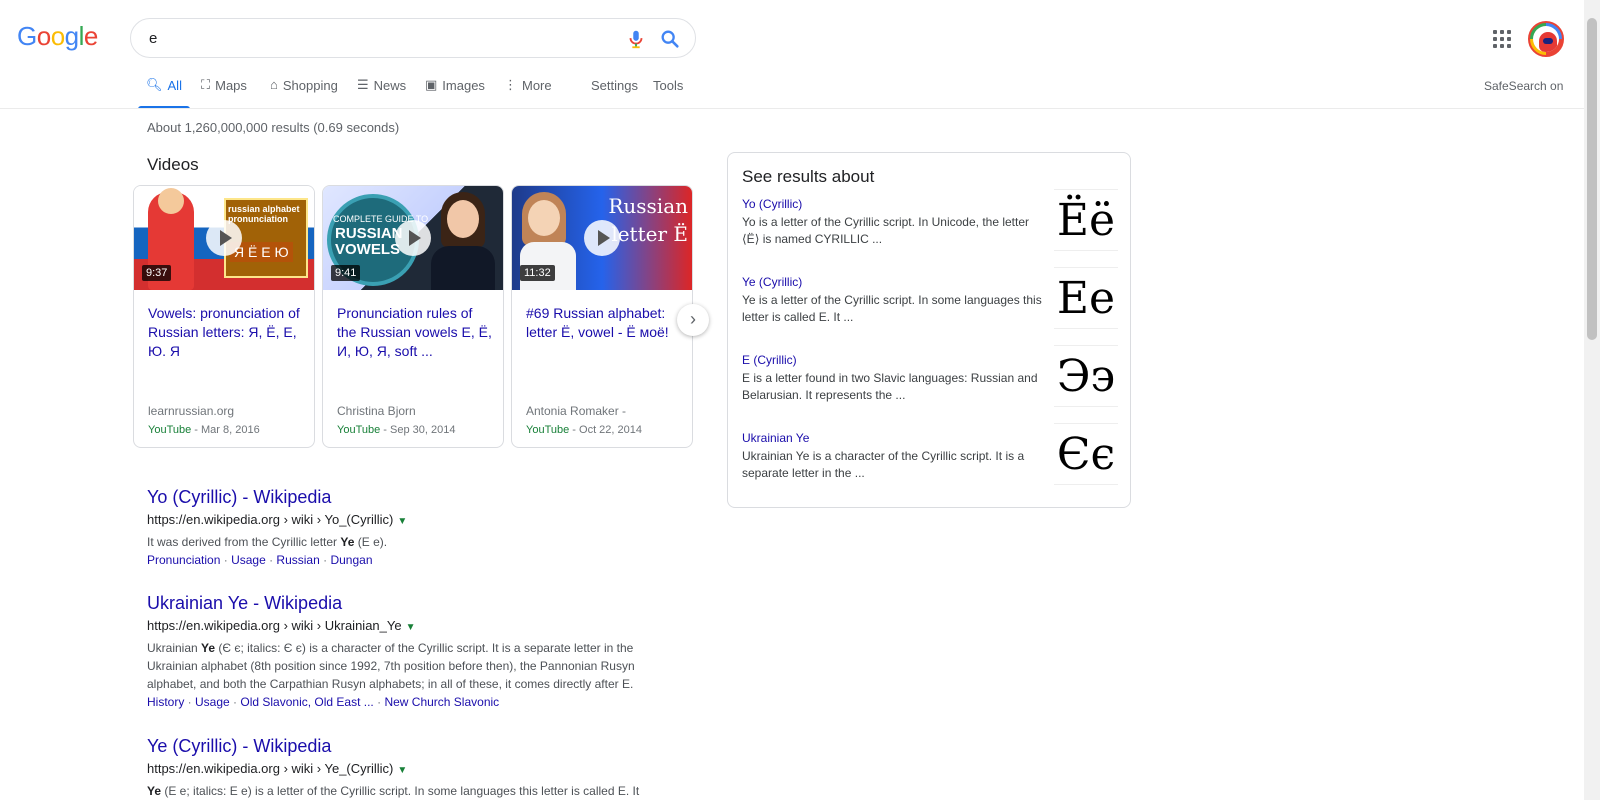 This screenshot has height=800, width=1600. Describe the element at coordinates (153, 38) in the screenshot. I see `search-input: e` at that location.